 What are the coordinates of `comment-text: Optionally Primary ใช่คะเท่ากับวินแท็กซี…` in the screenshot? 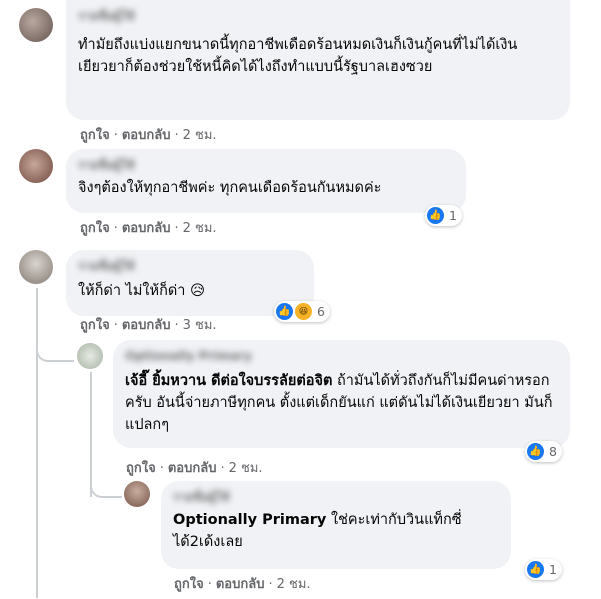 It's located at (336, 531).